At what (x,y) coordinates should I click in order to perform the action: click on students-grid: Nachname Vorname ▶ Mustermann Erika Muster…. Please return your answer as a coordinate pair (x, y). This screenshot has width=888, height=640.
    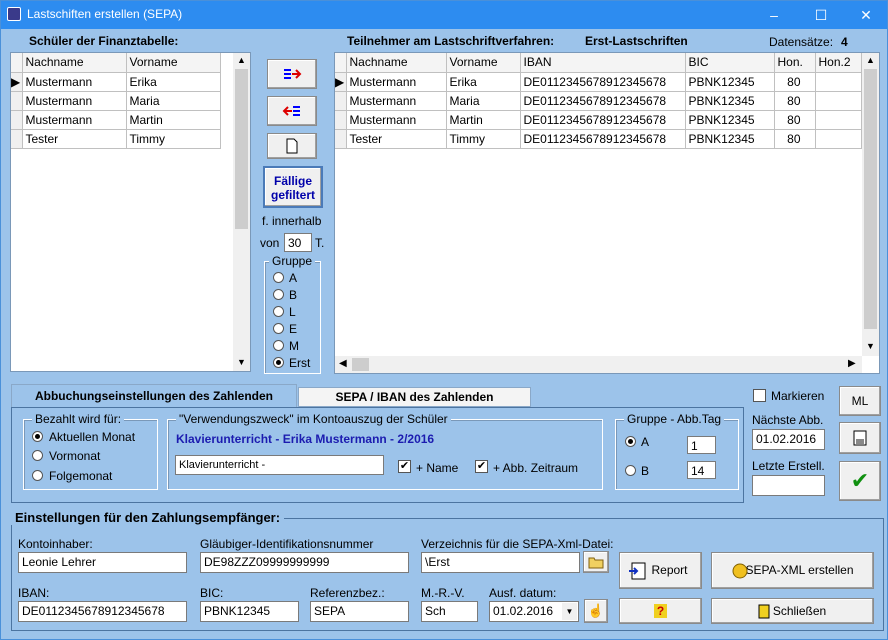
    Looking at the image, I should click on (130, 212).